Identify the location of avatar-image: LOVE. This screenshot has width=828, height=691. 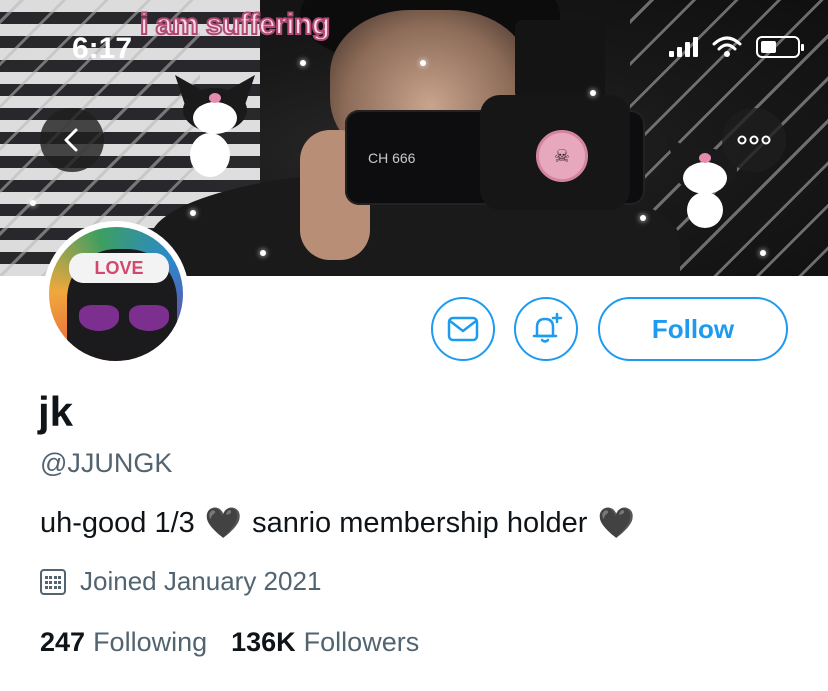
(116, 294).